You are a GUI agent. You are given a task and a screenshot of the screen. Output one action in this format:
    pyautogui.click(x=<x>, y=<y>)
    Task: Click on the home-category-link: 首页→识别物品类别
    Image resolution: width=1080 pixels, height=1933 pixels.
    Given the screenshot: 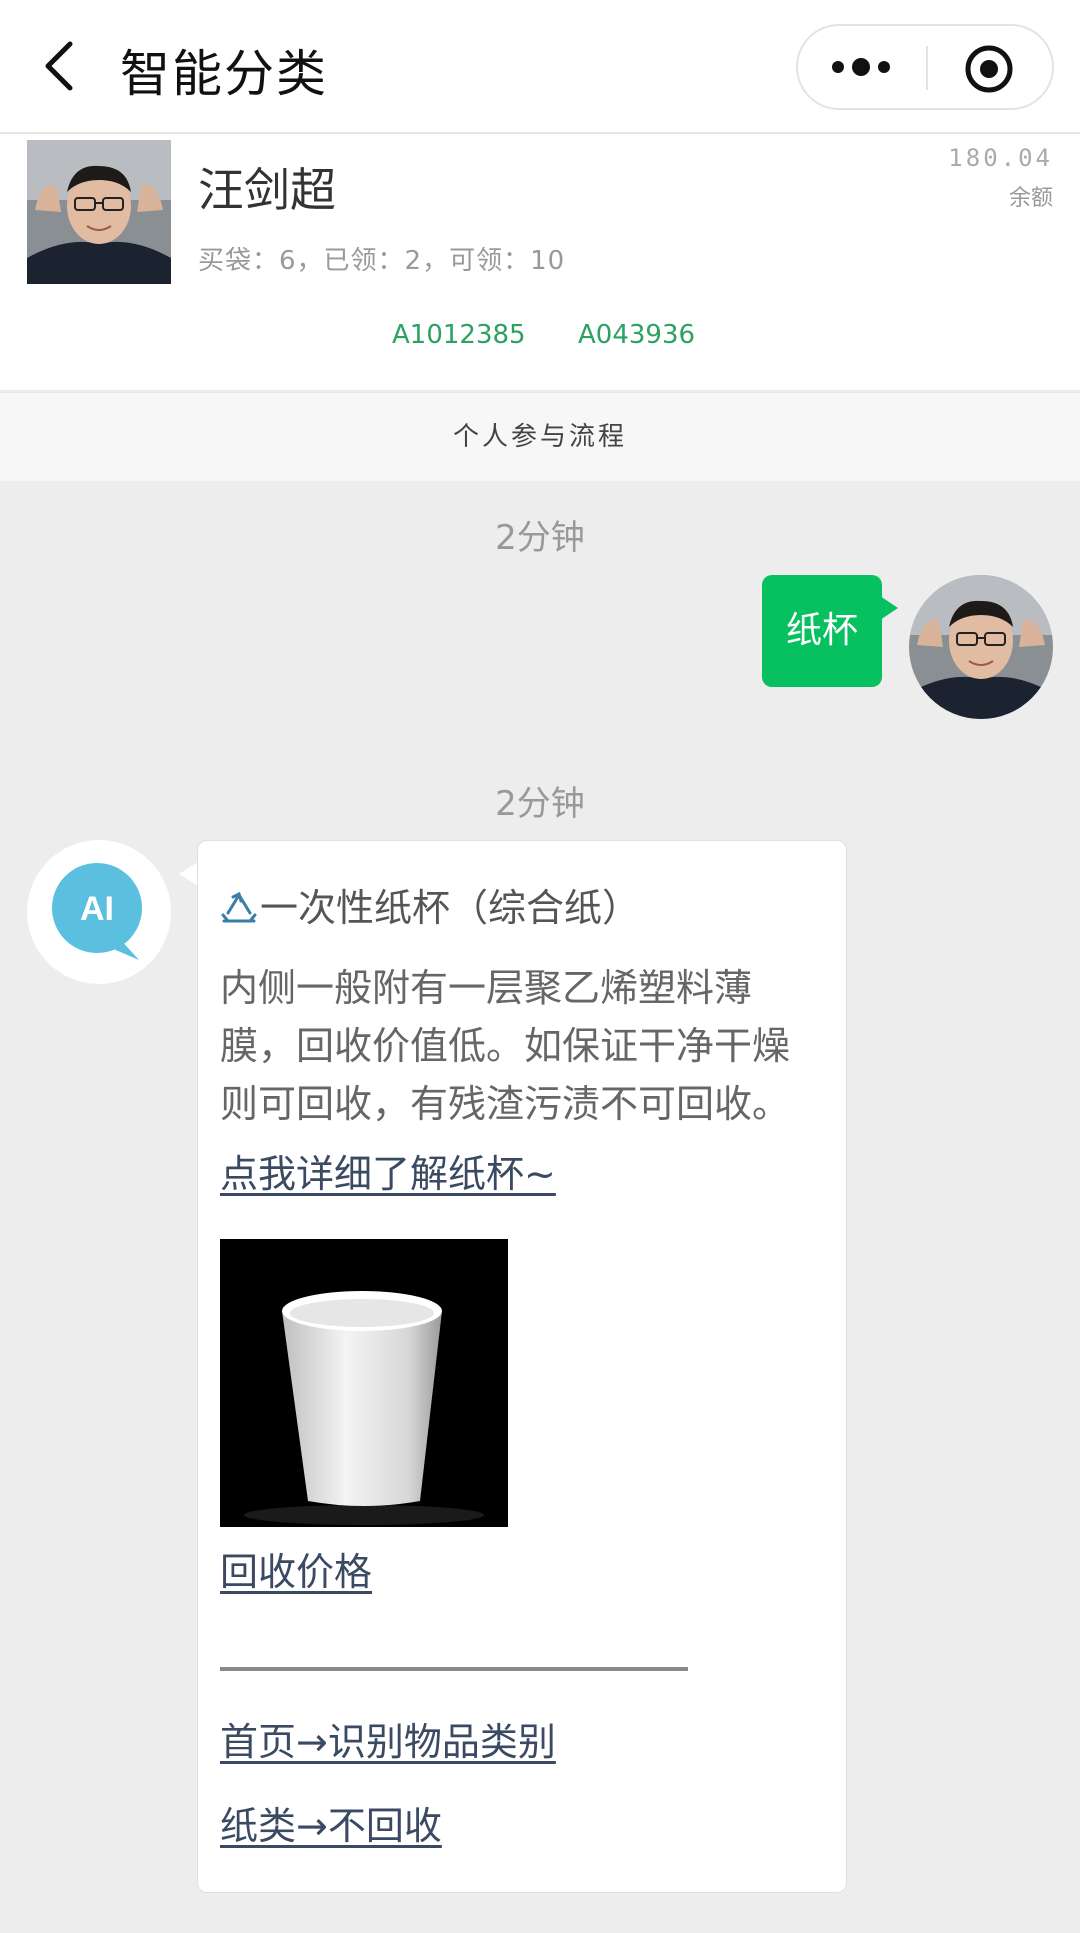 What is the action you would take?
    pyautogui.click(x=388, y=1738)
    